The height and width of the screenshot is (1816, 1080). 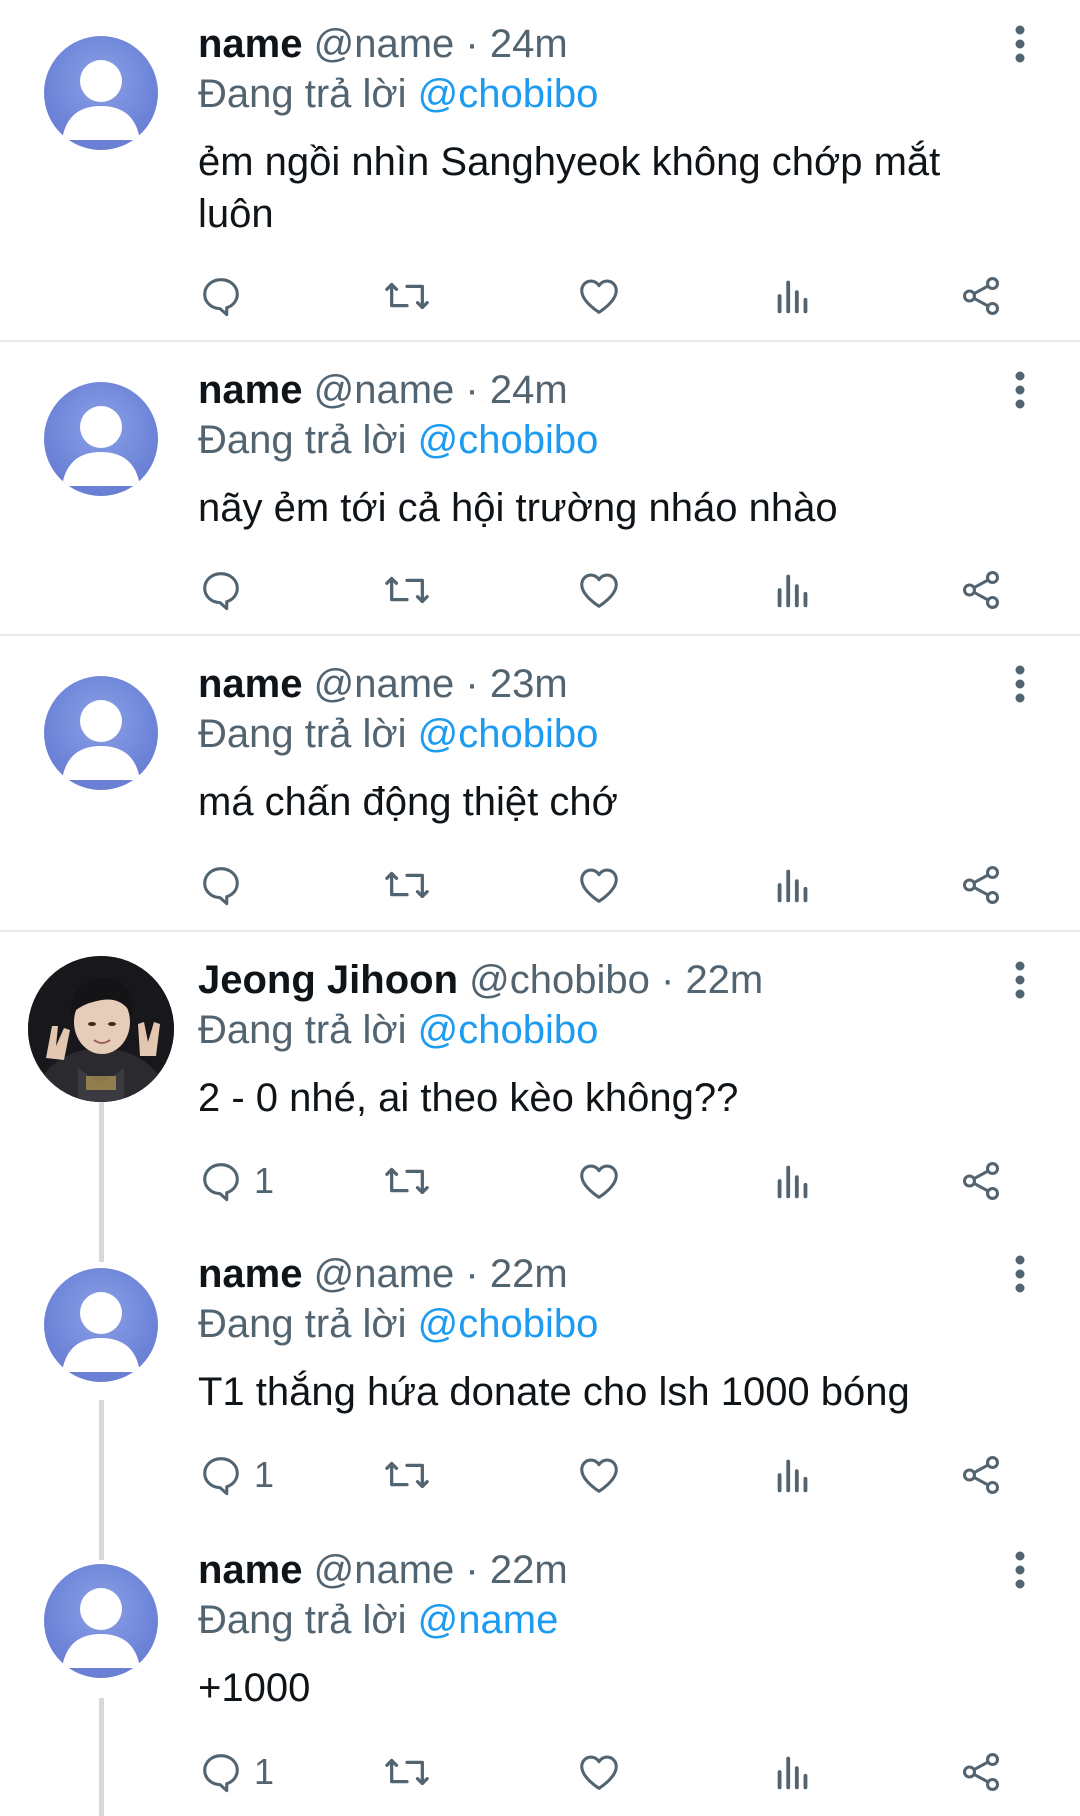 I want to click on heart-icon, so click(x=599, y=885).